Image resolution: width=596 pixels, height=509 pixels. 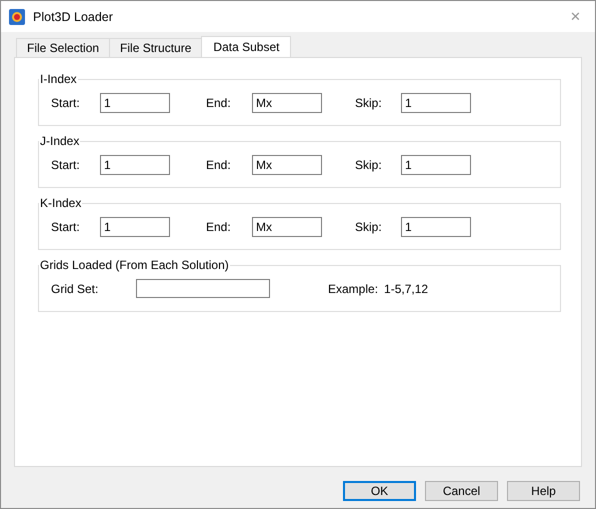 I want to click on dialog-button: Help, so click(x=543, y=491).